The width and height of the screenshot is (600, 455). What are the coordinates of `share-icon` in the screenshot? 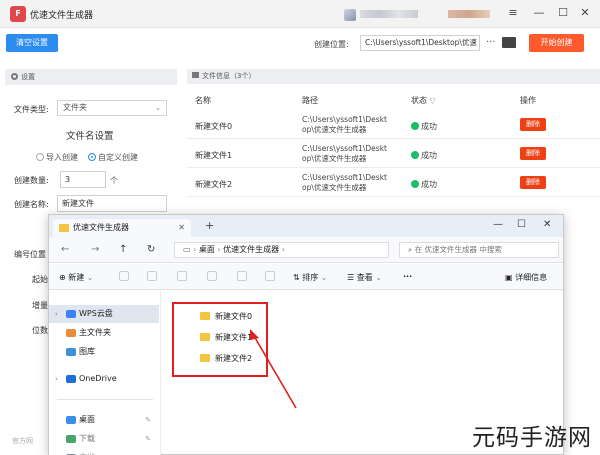 It's located at (242, 276).